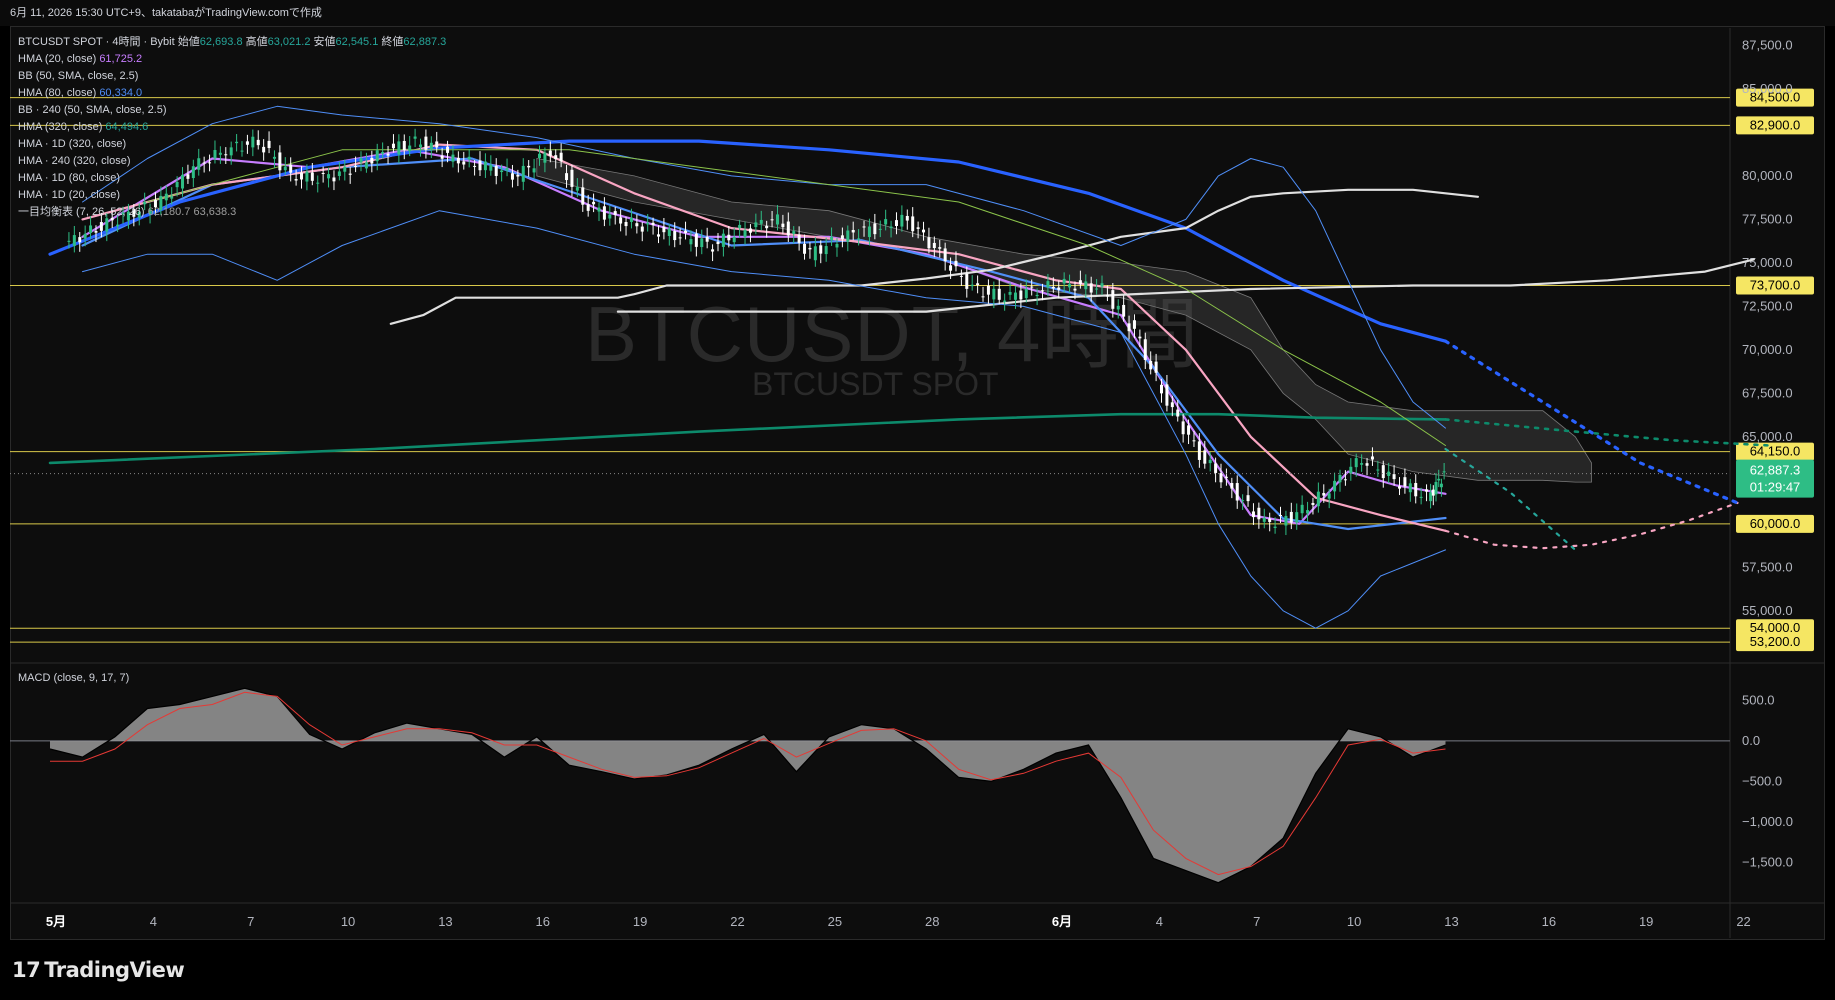 This screenshot has width=1835, height=1000. What do you see at coordinates (232, 76) in the screenshot?
I see `legend-indicator-1: BB (50, SMA, close, 2.5)` at bounding box center [232, 76].